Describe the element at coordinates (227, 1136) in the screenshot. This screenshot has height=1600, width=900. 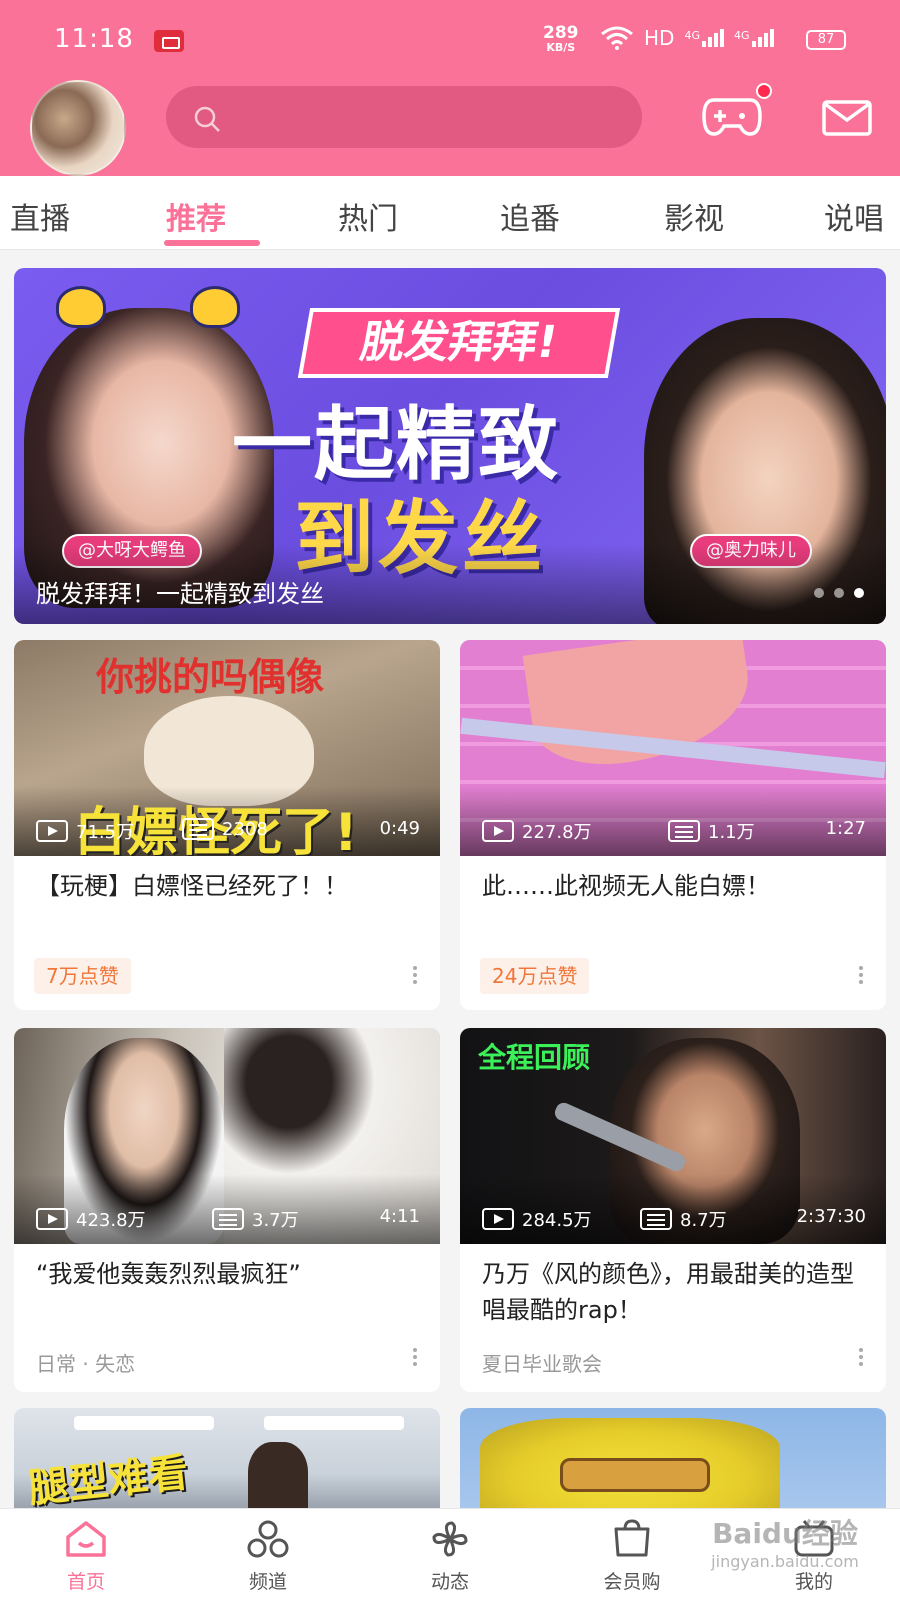
I see `video-thumbnail: 423.8万 3.7万 4:11` at that location.